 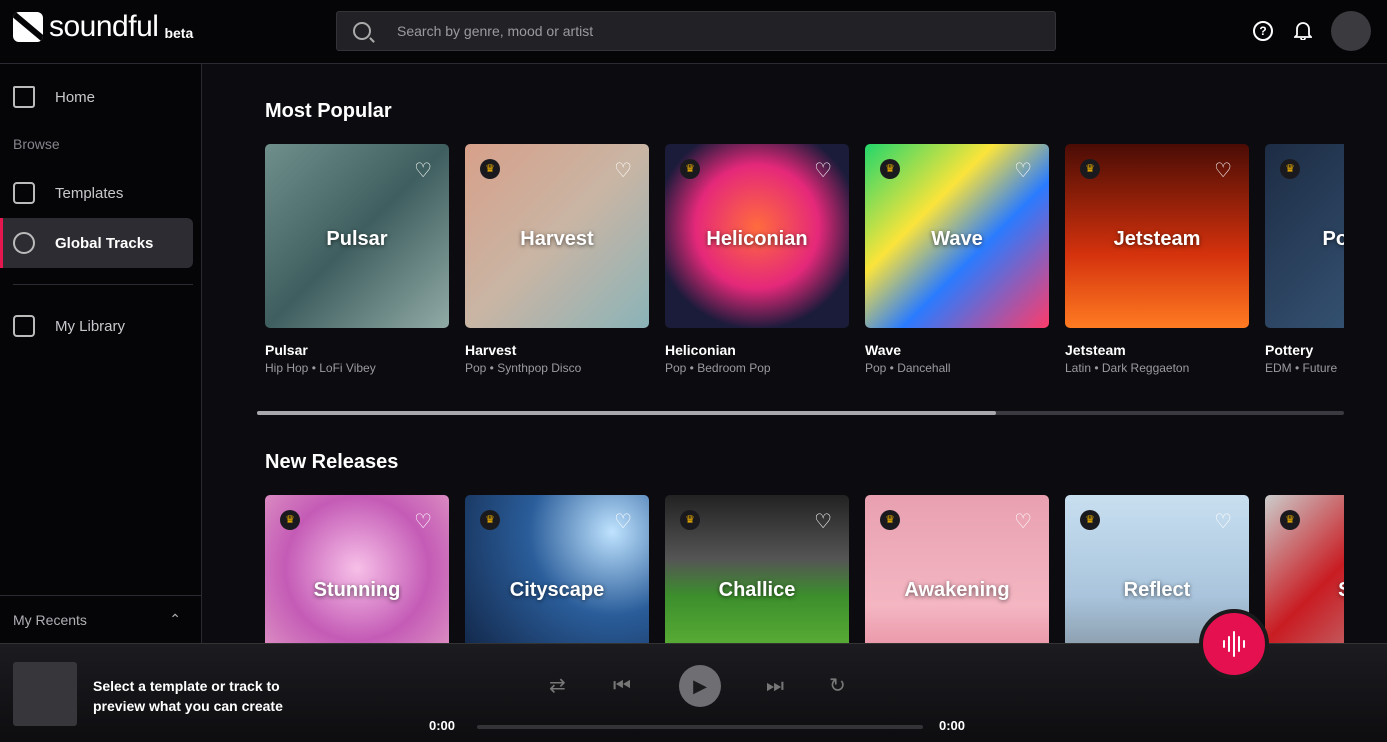 I want to click on track-artwork: ♛ ♡ Challice, so click(x=757, y=569).